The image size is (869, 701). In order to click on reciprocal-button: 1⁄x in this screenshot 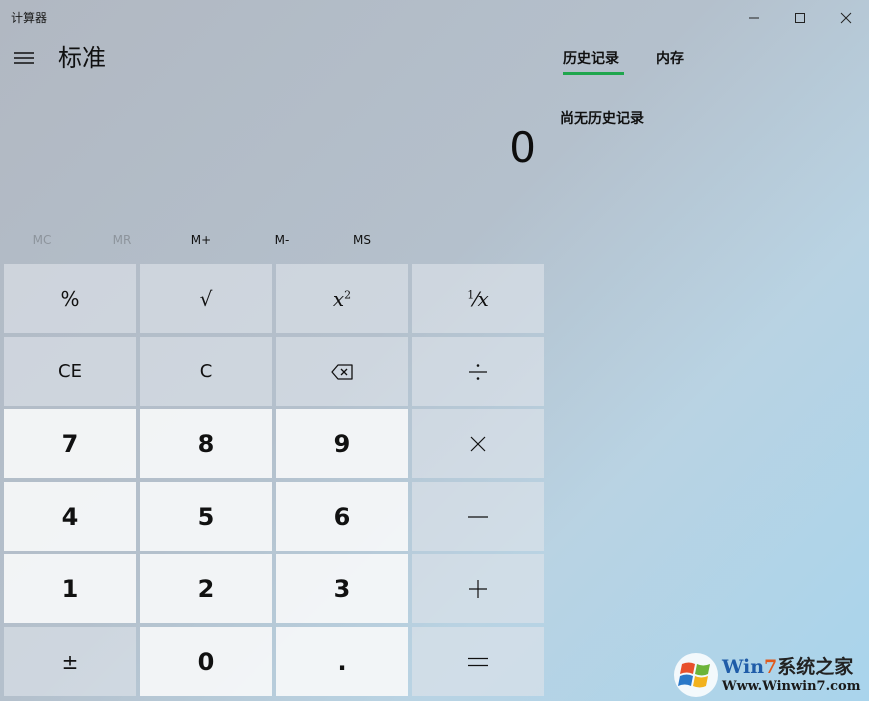, I will do `click(478, 298)`.